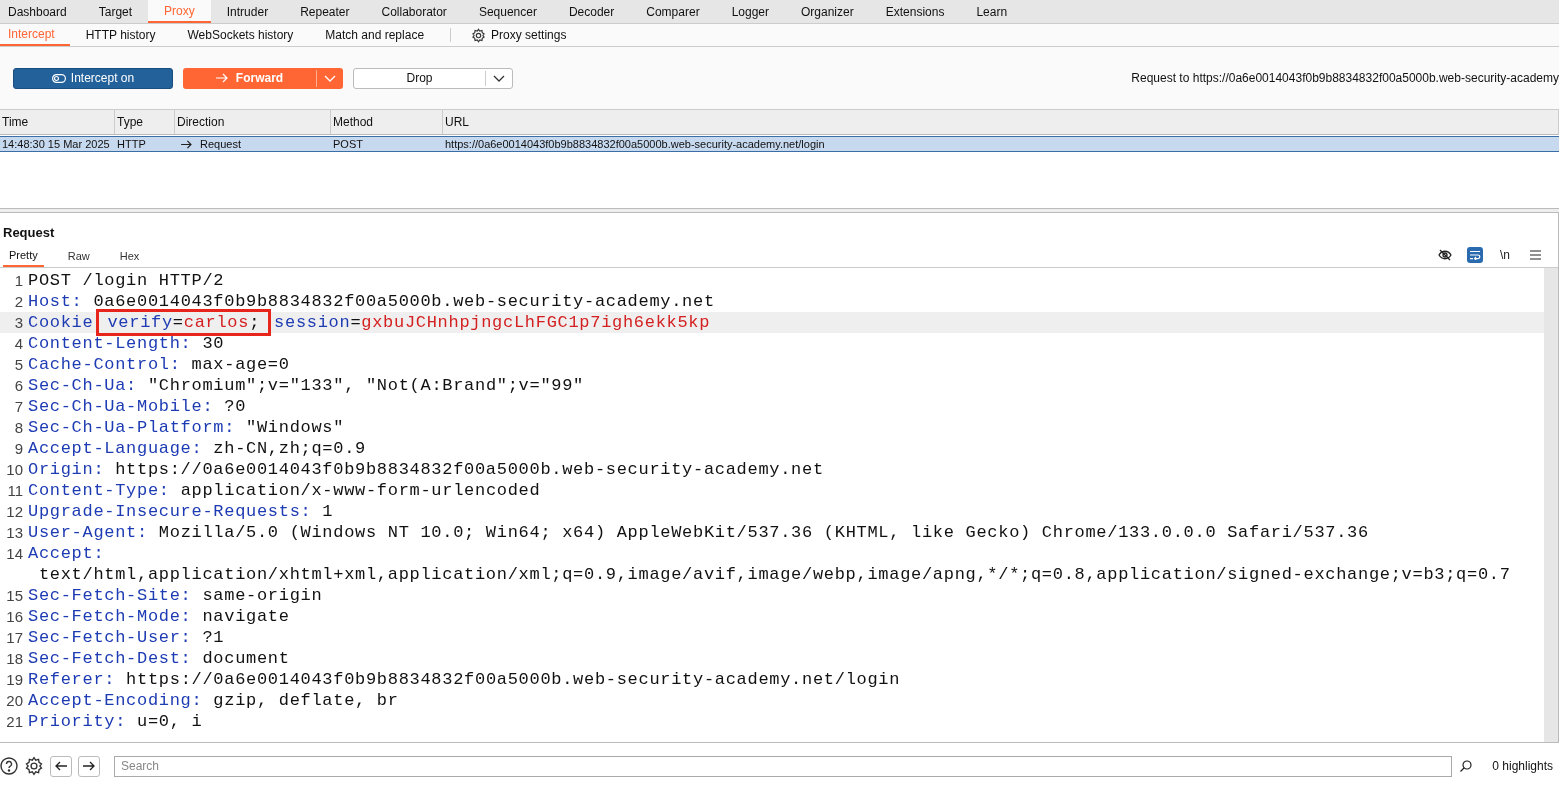  What do you see at coordinates (110, 616) in the screenshot?
I see `header-name: Sec-Fetch-Mode:` at bounding box center [110, 616].